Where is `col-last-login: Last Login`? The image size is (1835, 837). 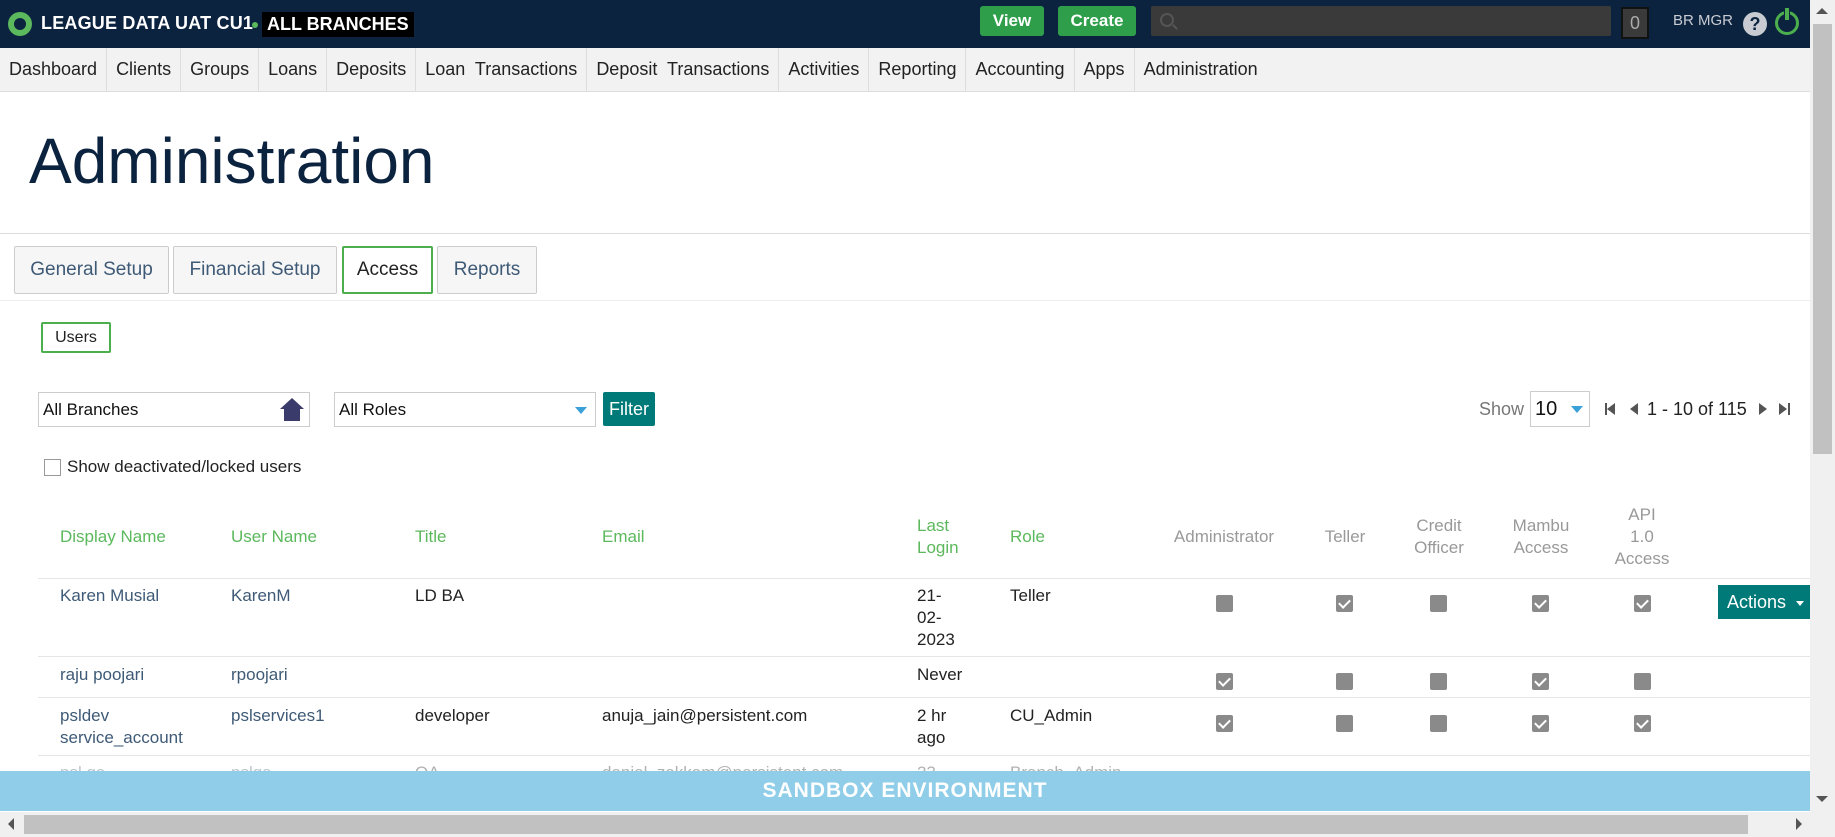
col-last-login: Last Login is located at coordinates (938, 537).